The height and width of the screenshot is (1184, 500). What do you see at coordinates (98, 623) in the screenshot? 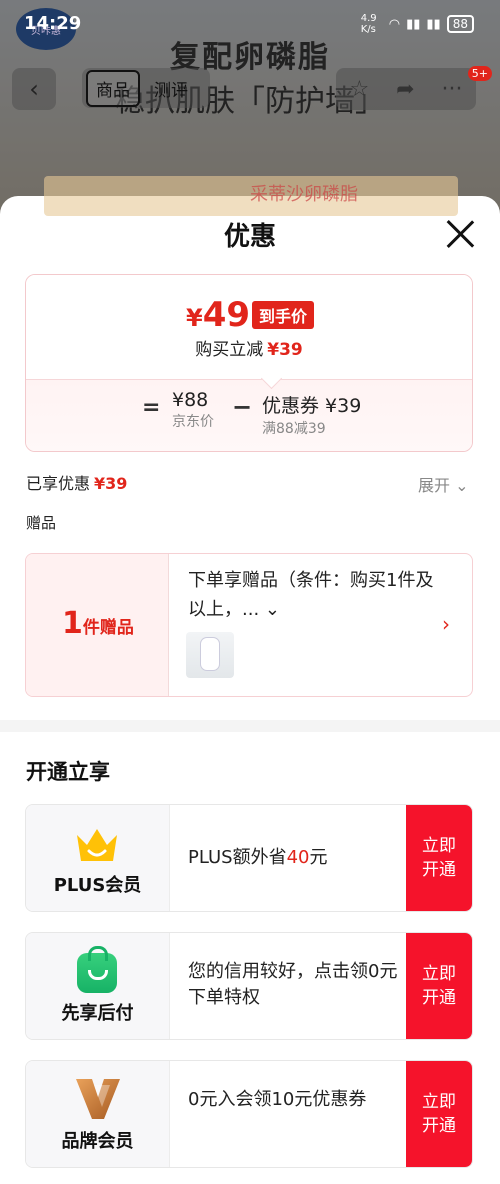
I see `gift-count: 1件赠品` at bounding box center [98, 623].